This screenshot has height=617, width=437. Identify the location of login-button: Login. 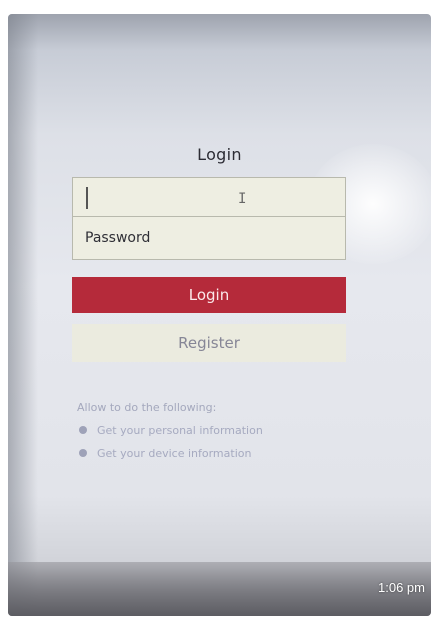
(209, 295).